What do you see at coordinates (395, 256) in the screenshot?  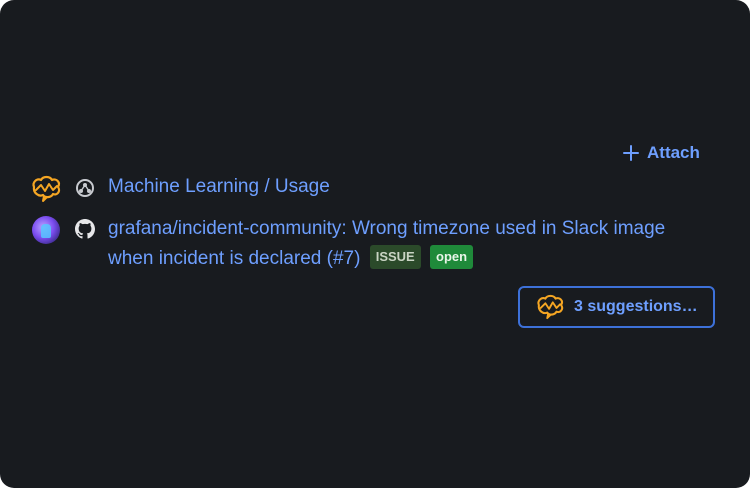 I see `type-badge: ISSUE` at bounding box center [395, 256].